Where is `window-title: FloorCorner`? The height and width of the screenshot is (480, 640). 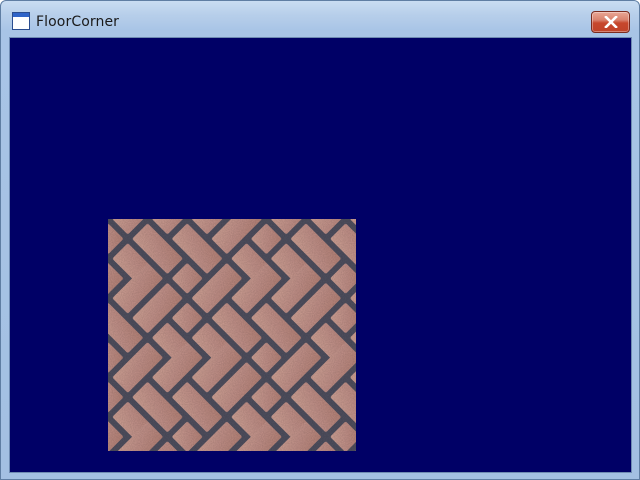 window-title: FloorCorner is located at coordinates (78, 22).